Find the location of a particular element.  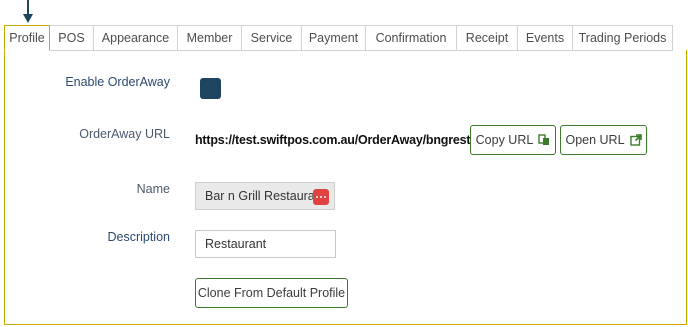

tab-member: Member is located at coordinates (210, 38).